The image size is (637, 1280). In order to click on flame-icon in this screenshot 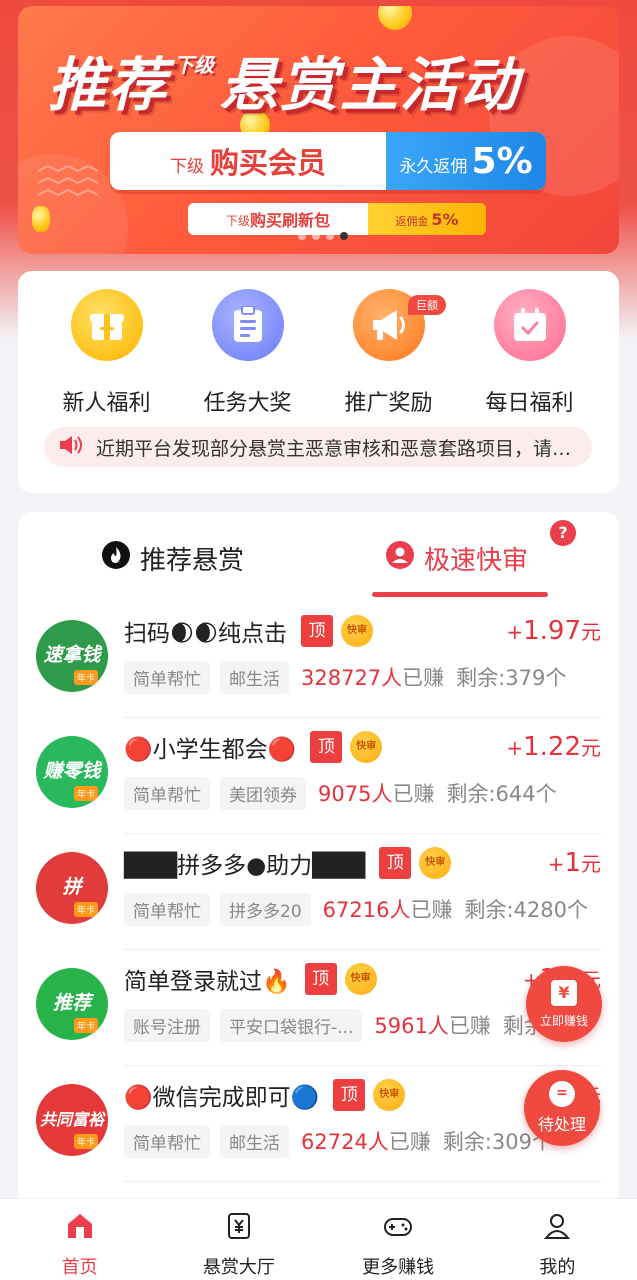, I will do `click(116, 558)`.